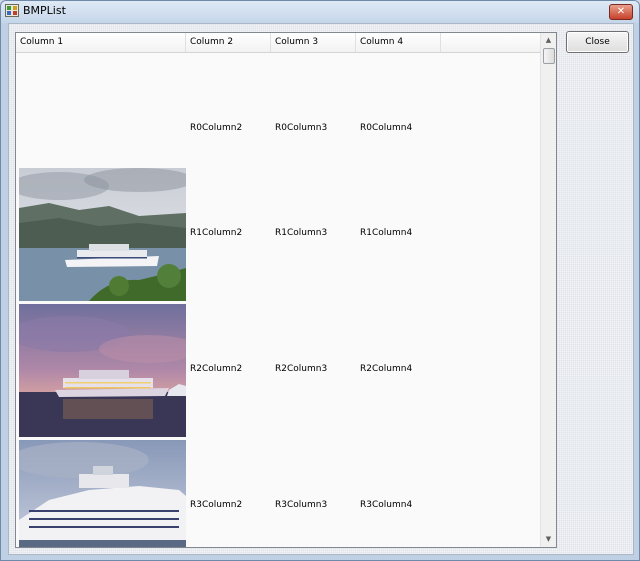 Image resolution: width=640 pixels, height=561 pixels. Describe the element at coordinates (320, 12) in the screenshot. I see `title-bar: BMPList ✕` at that location.